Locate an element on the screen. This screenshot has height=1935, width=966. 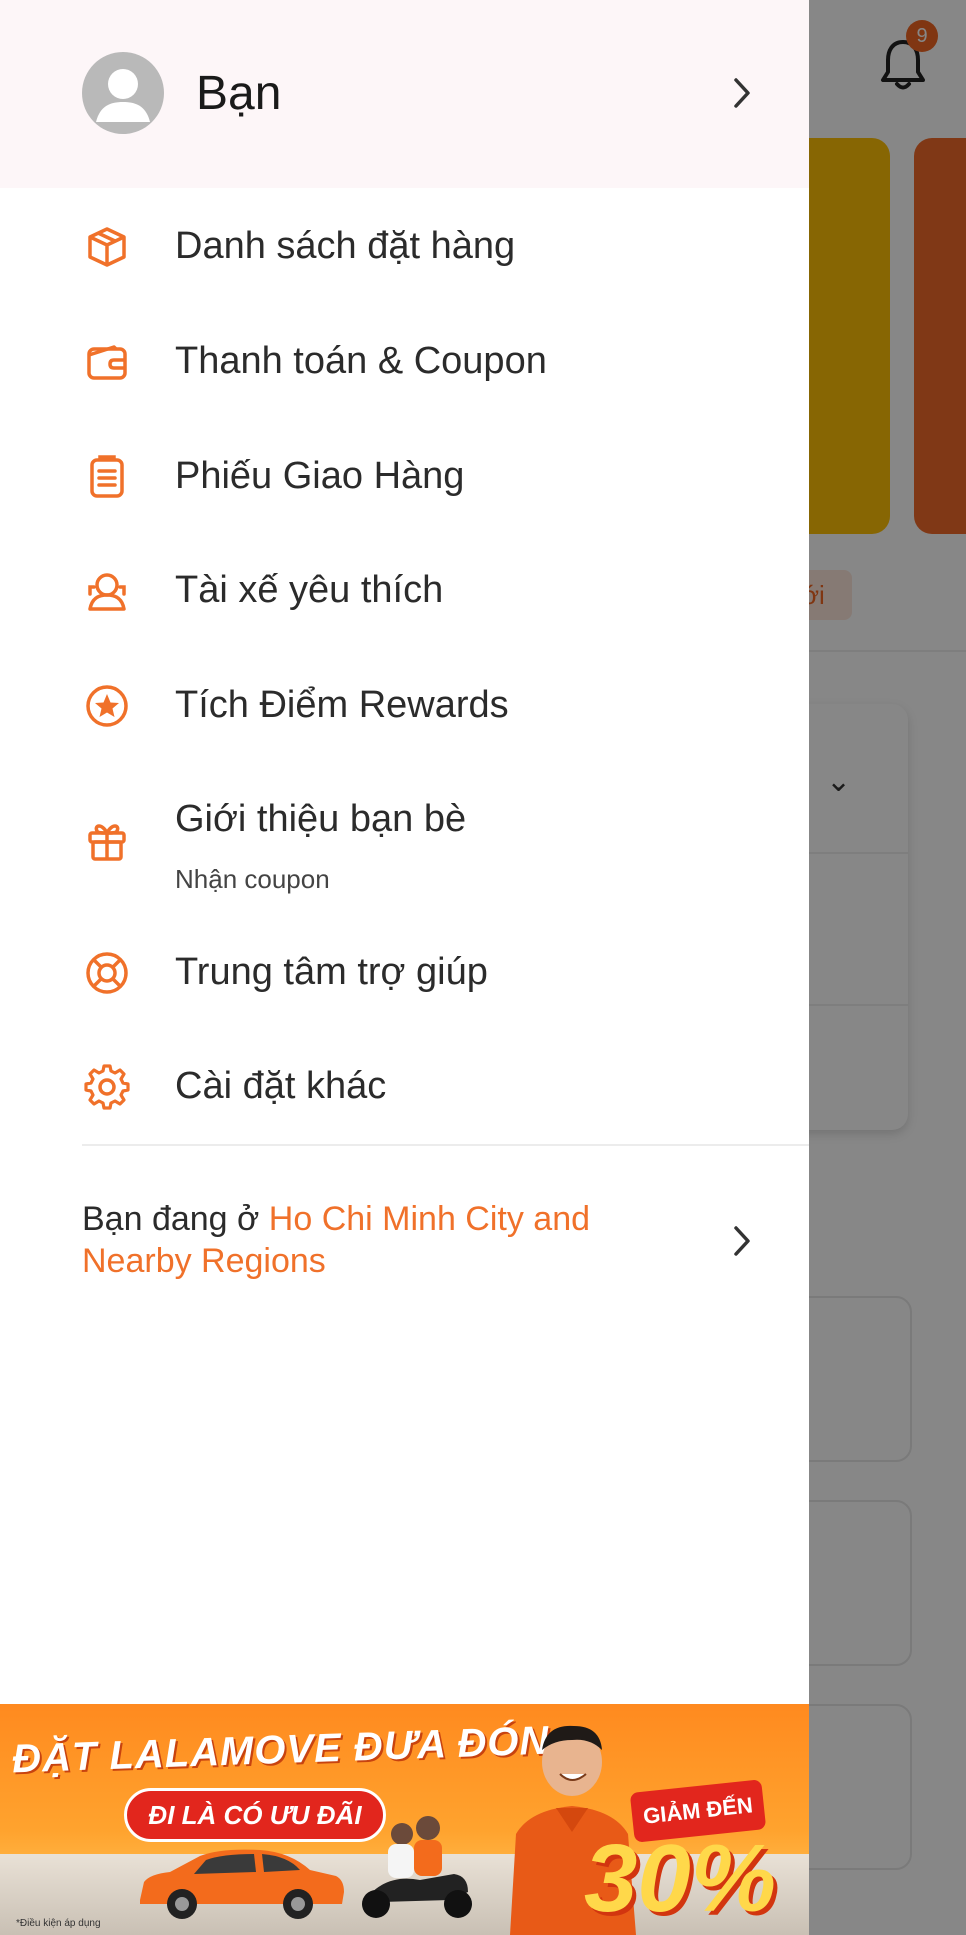
driver-icon is located at coordinates (107, 592).